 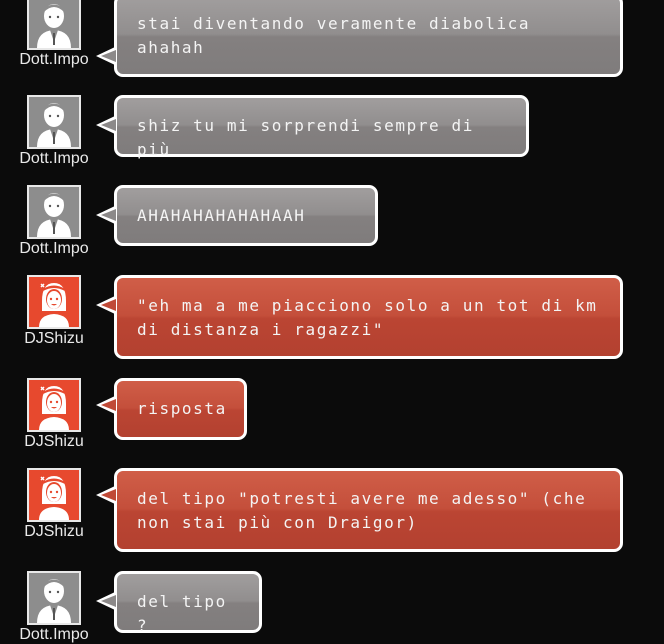 I want to click on message-text: risposta, so click(x=182, y=408).